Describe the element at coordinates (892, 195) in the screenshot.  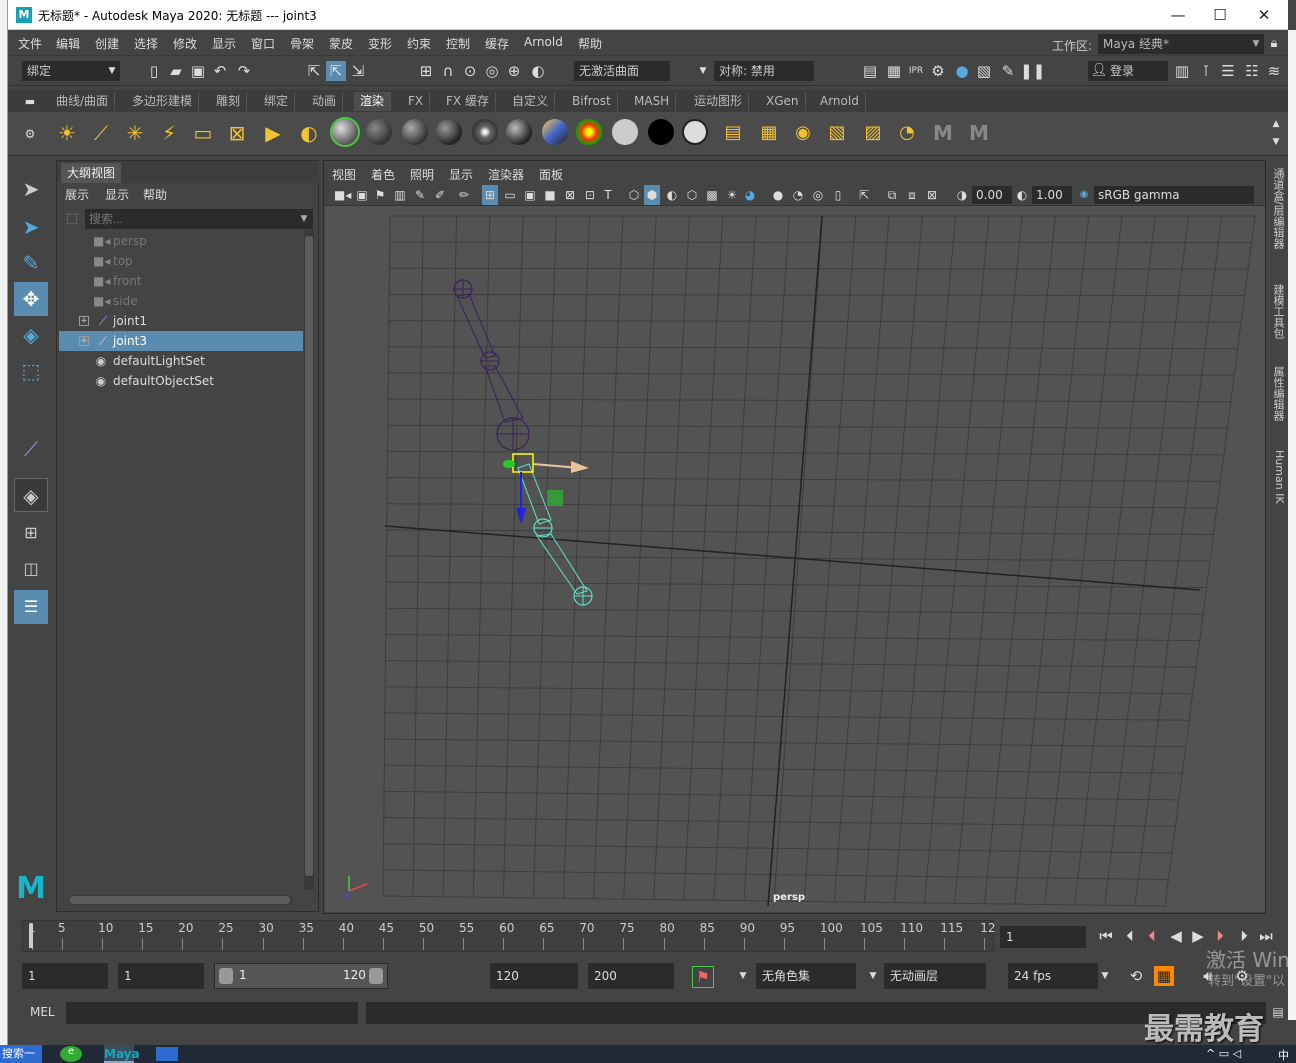
I see `xray-icon: ⧉` at that location.